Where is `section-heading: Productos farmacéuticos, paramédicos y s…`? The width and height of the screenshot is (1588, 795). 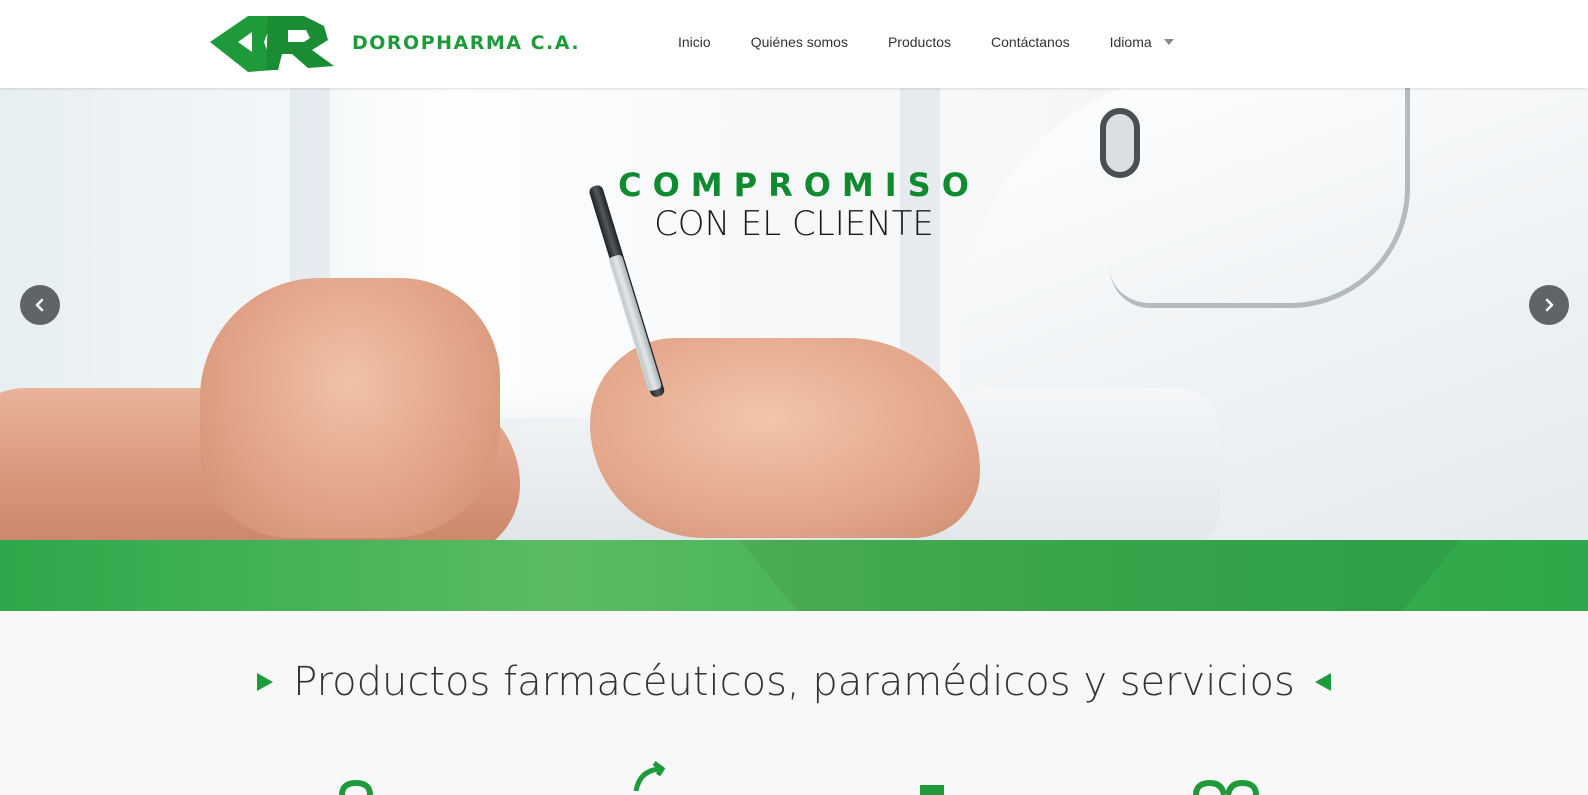
section-heading: Productos farmacéuticos, paramédicos y s… is located at coordinates (794, 682).